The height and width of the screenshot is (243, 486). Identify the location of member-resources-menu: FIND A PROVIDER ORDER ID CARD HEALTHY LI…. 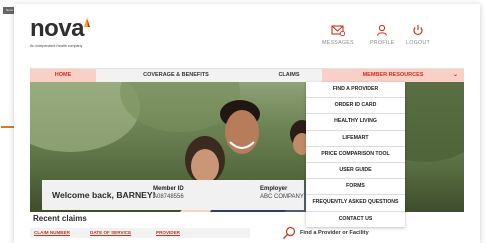
(355, 154).